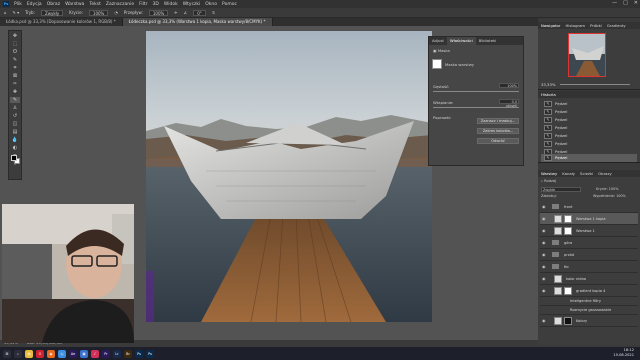 This screenshot has height=360, width=640. Describe the element at coordinates (575, 25) in the screenshot. I see `tab-histogram: Histogram` at that location.